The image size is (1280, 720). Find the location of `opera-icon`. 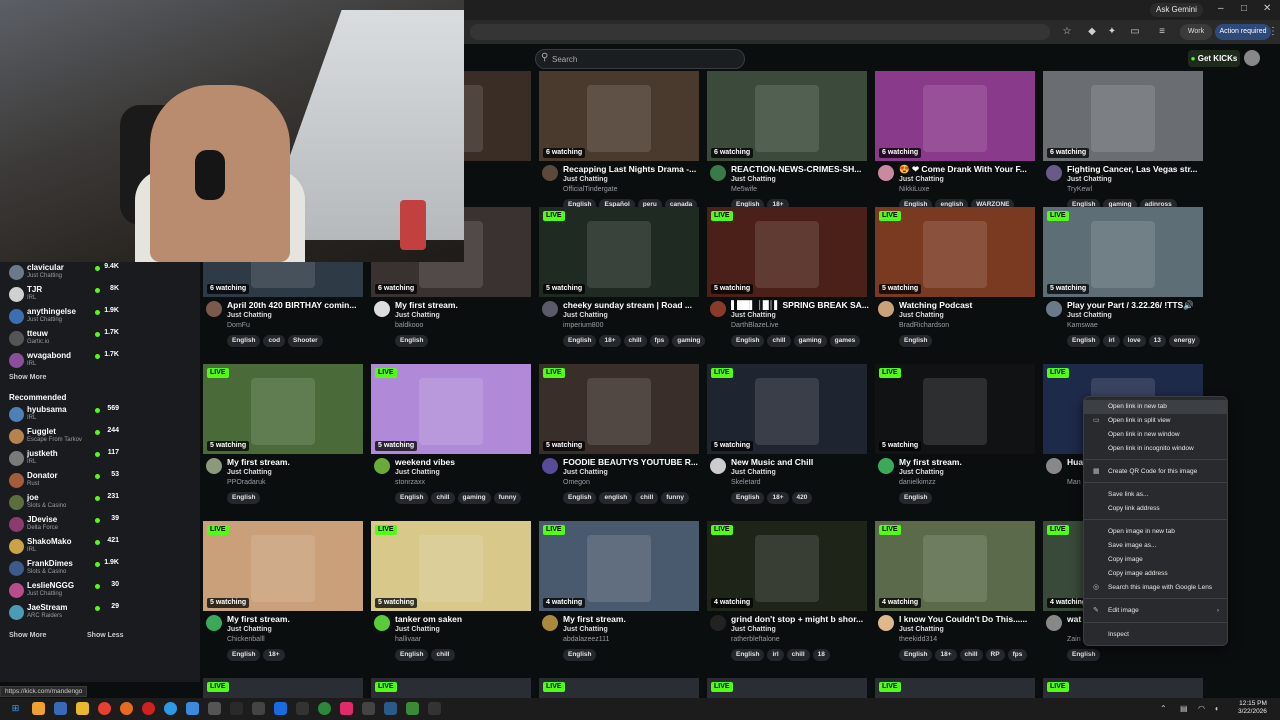

opera-icon is located at coordinates (148, 708).